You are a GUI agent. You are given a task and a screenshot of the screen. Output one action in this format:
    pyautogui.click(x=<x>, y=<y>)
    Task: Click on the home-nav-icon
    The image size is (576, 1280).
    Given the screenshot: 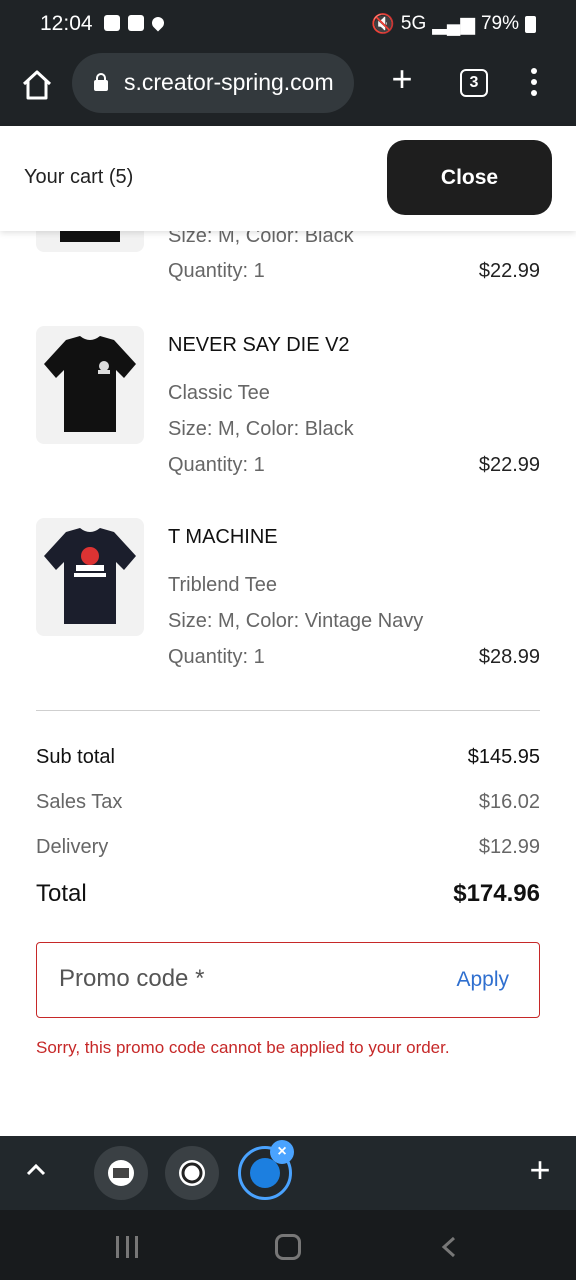 What is the action you would take?
    pyautogui.click(x=288, y=1247)
    